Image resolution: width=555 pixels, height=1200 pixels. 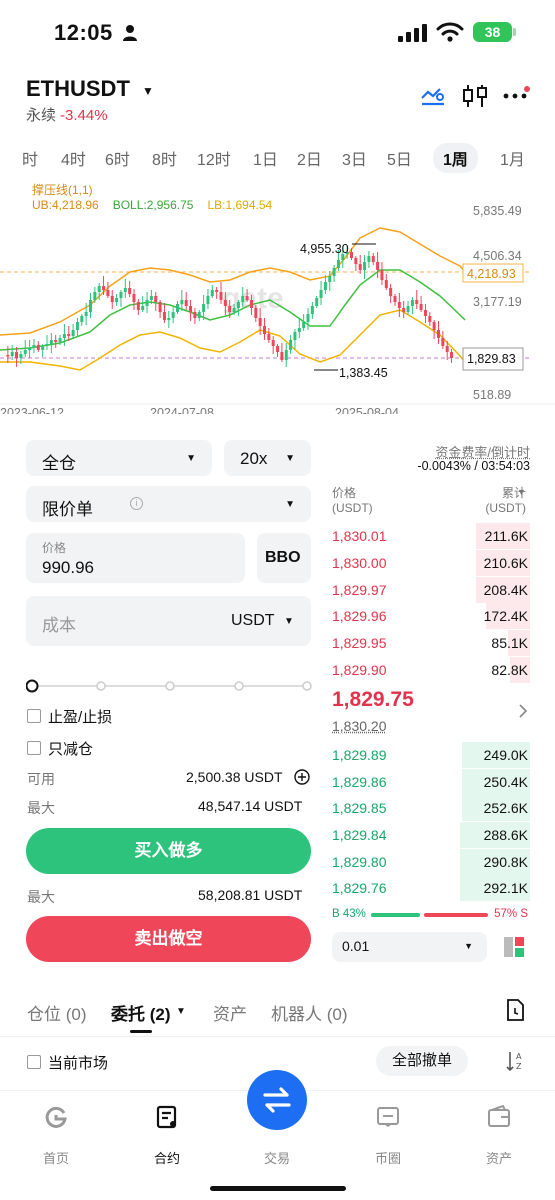 What do you see at coordinates (141, 1012) in the screenshot?
I see `tab-orders: 委托 (2)` at bounding box center [141, 1012].